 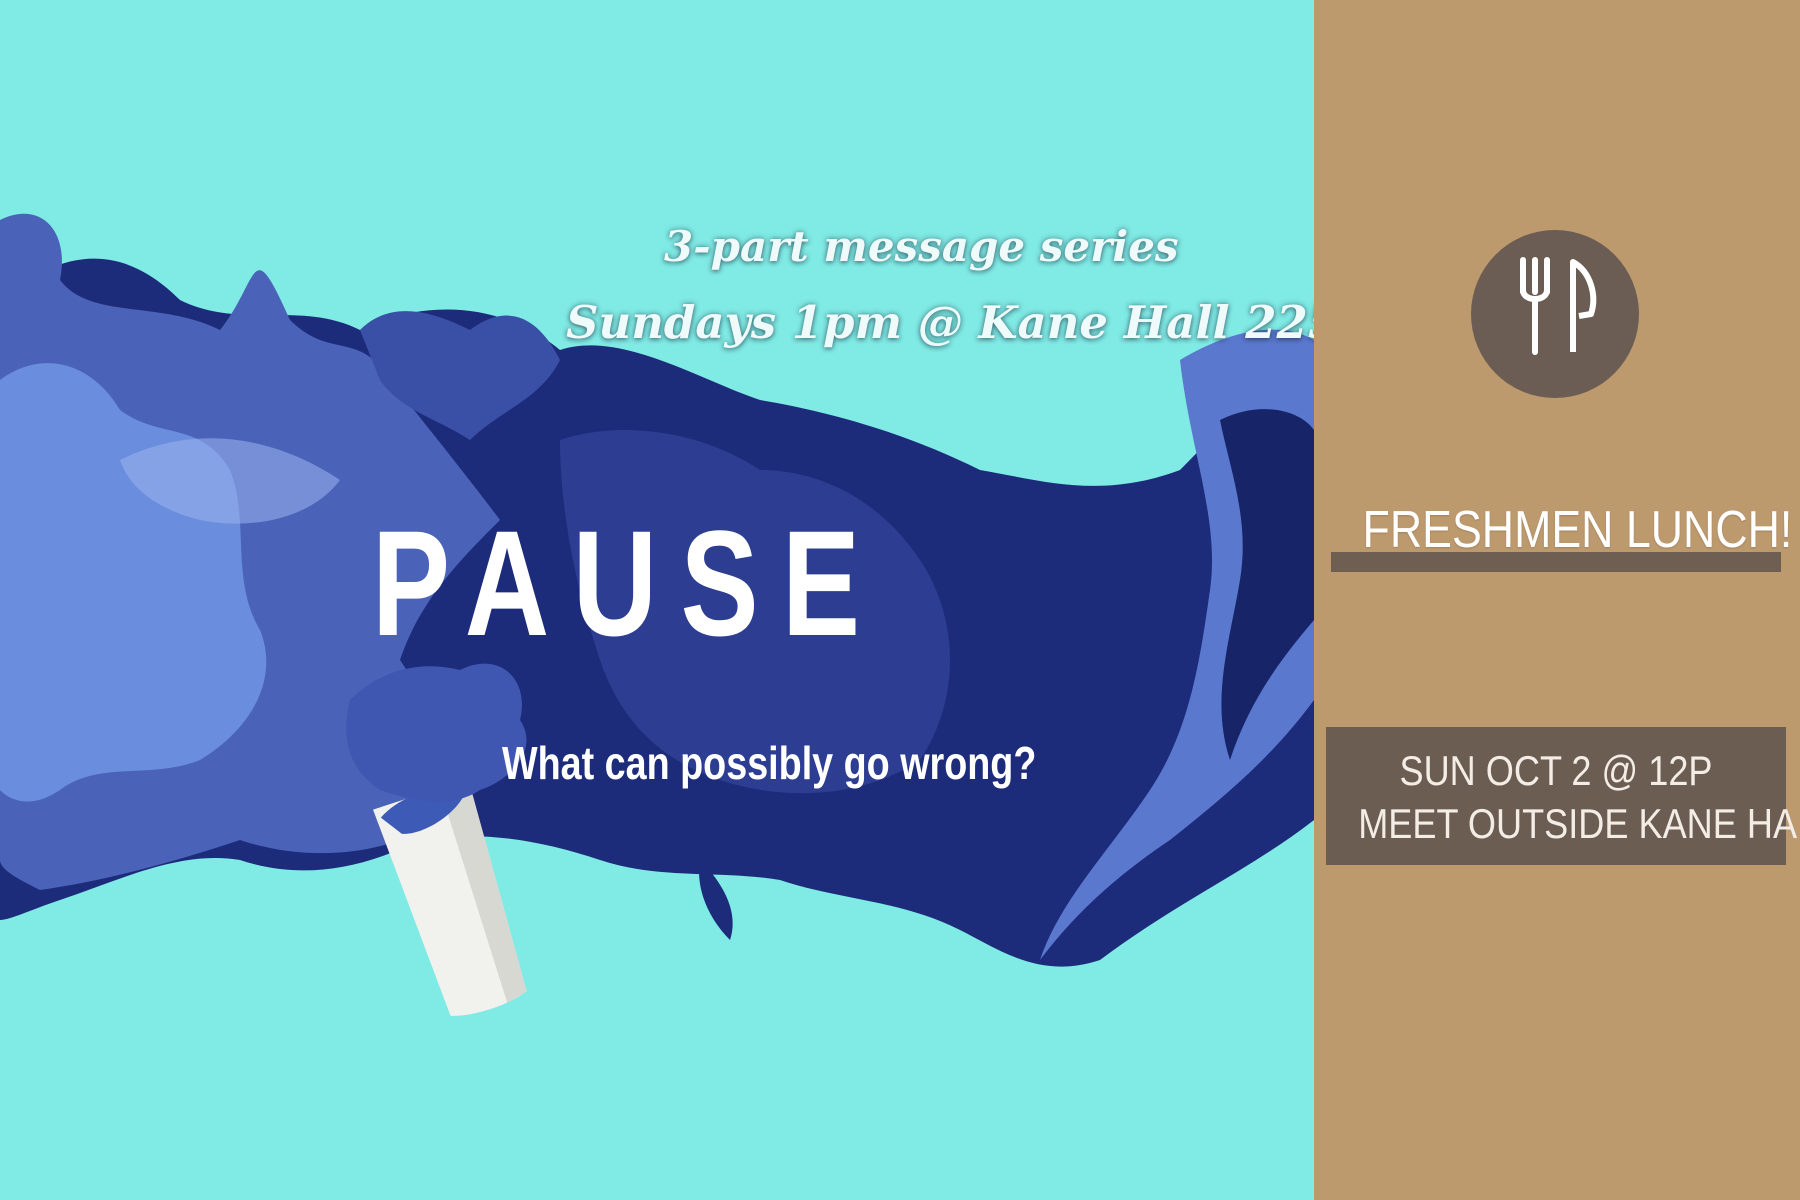 What do you see at coordinates (1563, 796) in the screenshot?
I see `lunch-details-box: SUN OCT 2 @ 12P MEET OUTSIDE KANE HALL` at bounding box center [1563, 796].